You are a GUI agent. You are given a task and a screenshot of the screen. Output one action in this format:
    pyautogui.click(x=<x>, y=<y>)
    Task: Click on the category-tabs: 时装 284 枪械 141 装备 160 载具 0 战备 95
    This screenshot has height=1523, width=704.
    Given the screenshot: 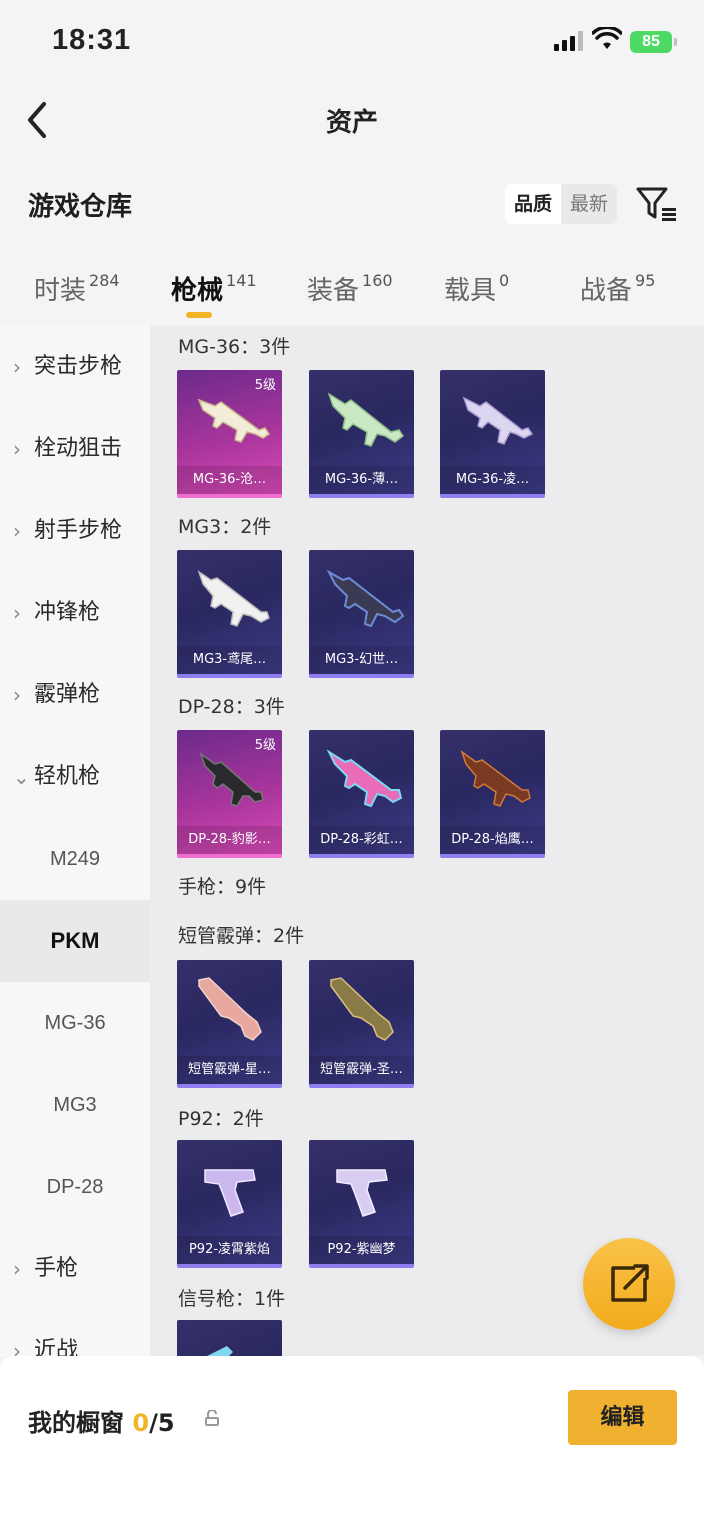 What is the action you would take?
    pyautogui.click(x=352, y=294)
    